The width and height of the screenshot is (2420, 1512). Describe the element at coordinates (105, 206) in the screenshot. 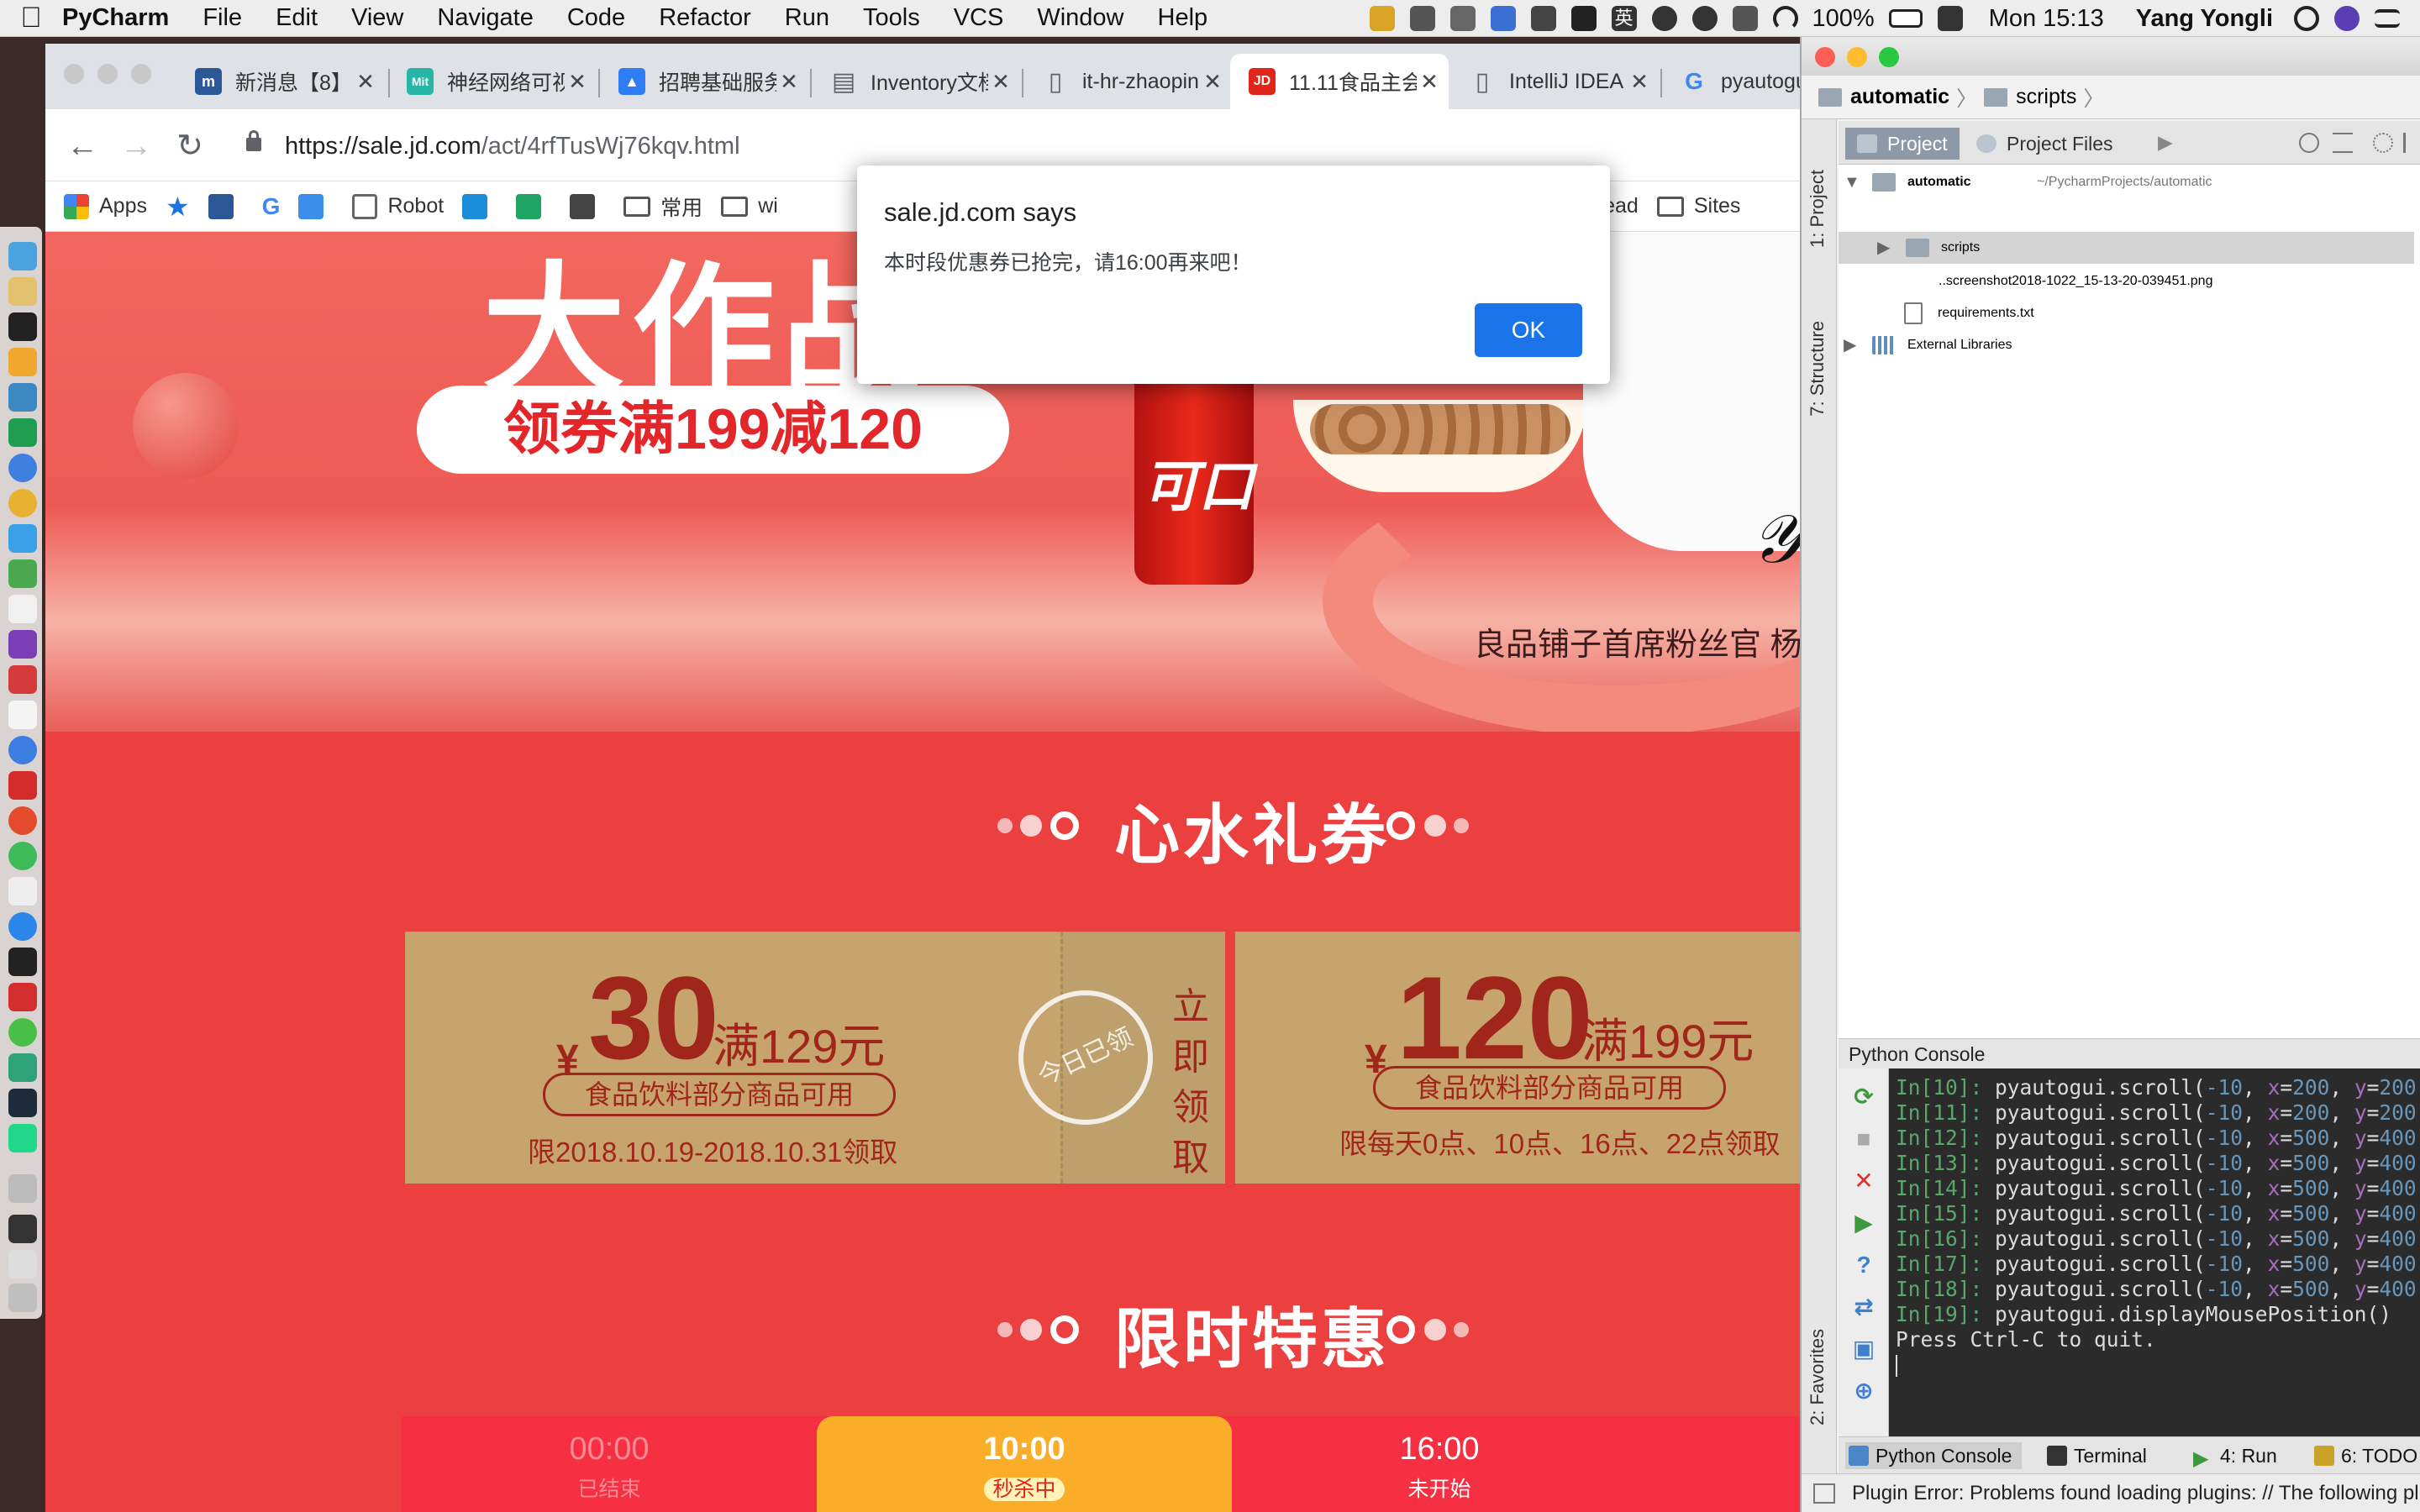

I see `bookmark-apps: Apps` at that location.